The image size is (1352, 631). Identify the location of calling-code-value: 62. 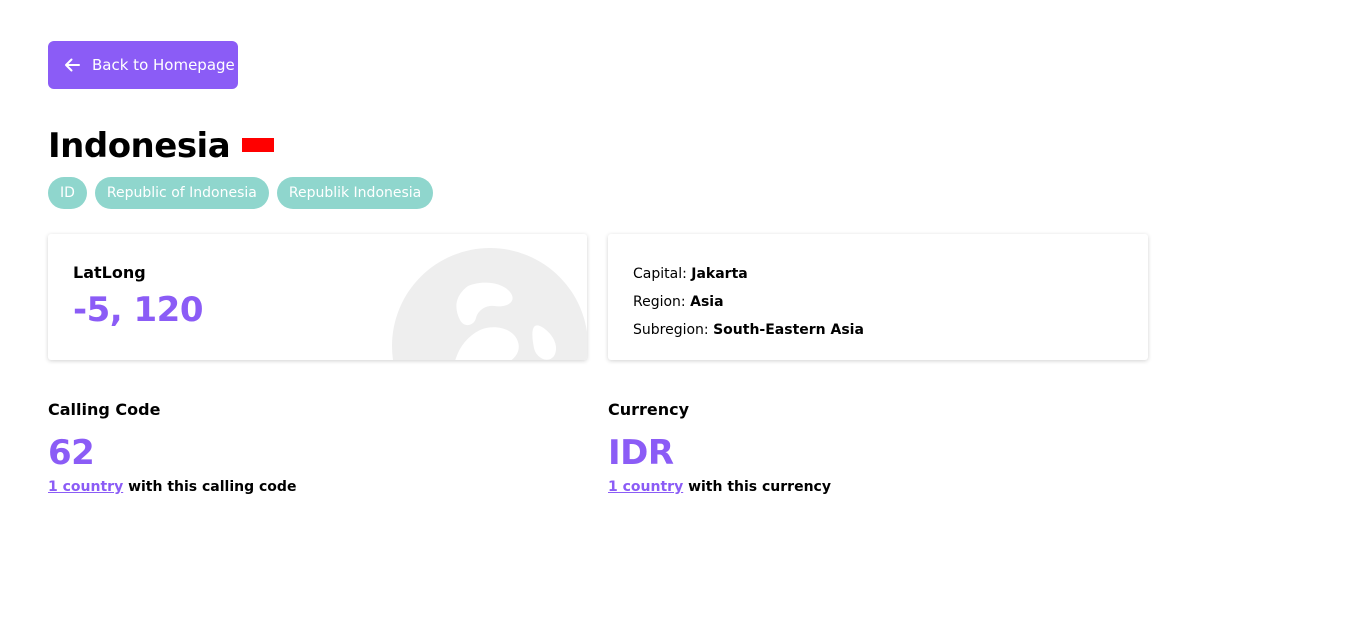
(71, 453).